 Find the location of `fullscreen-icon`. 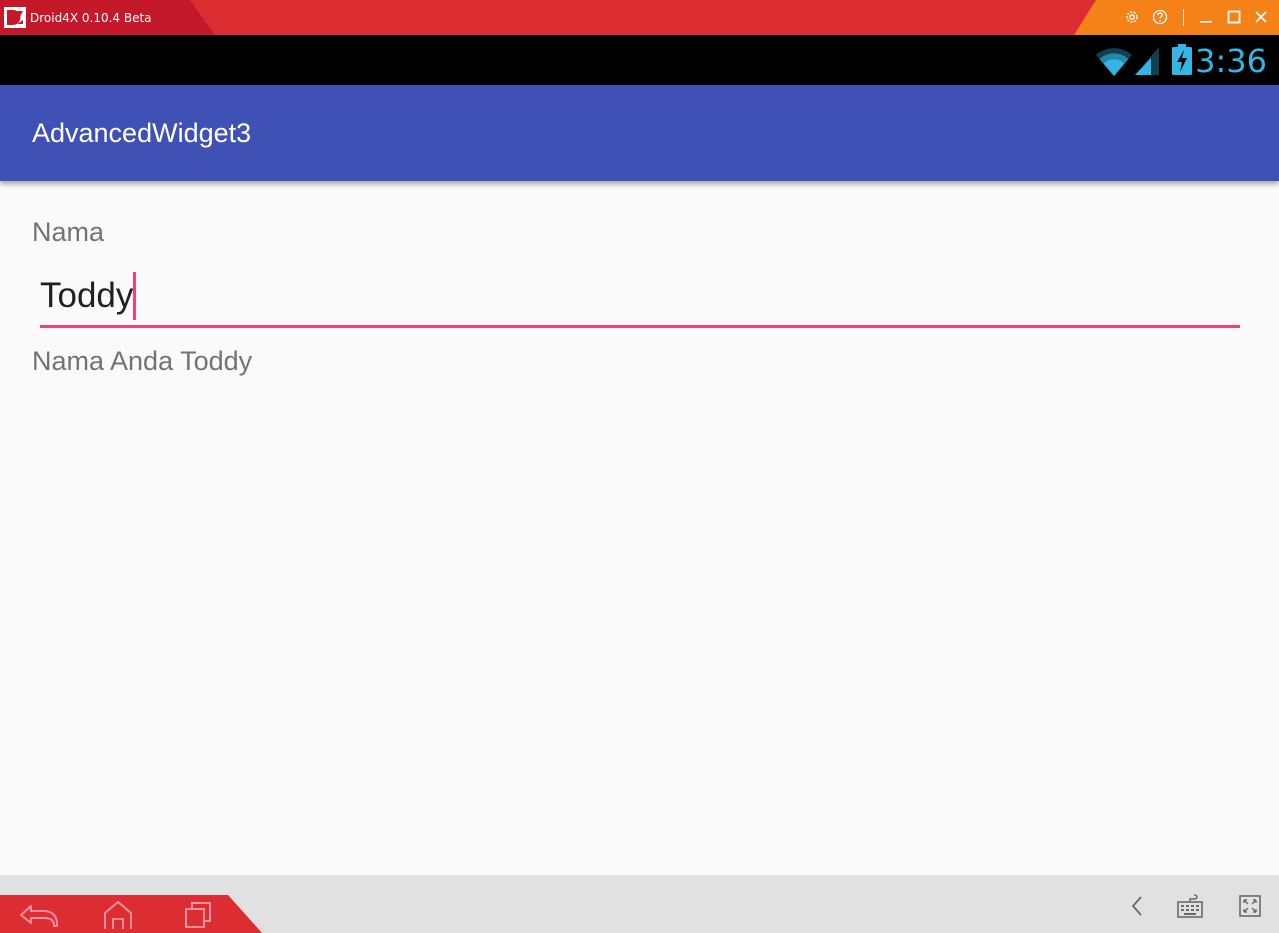

fullscreen-icon is located at coordinates (1250, 906).